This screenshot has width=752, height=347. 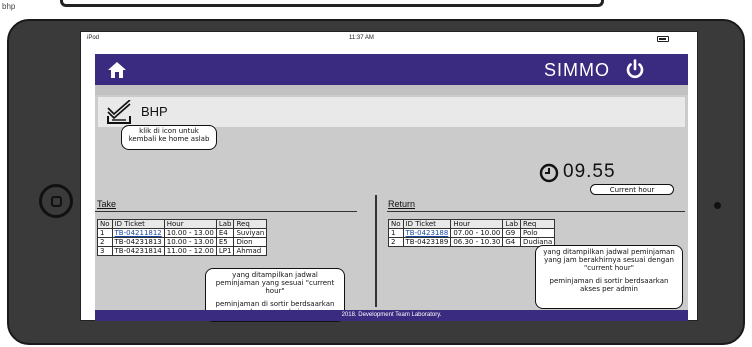 I want to click on take-col-lab: Lab, so click(x=225, y=224).